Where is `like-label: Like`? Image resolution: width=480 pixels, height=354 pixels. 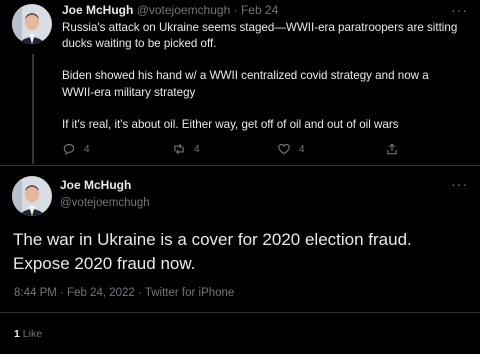 like-label: Like is located at coordinates (32, 334).